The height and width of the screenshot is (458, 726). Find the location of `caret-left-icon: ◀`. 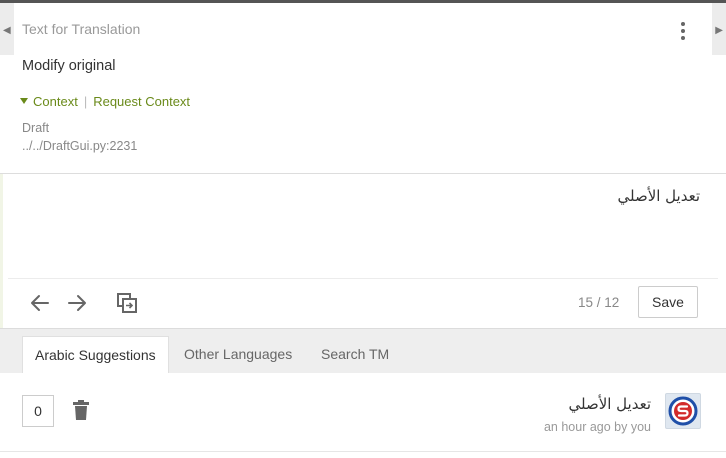

caret-left-icon: ◀ is located at coordinates (7, 30).